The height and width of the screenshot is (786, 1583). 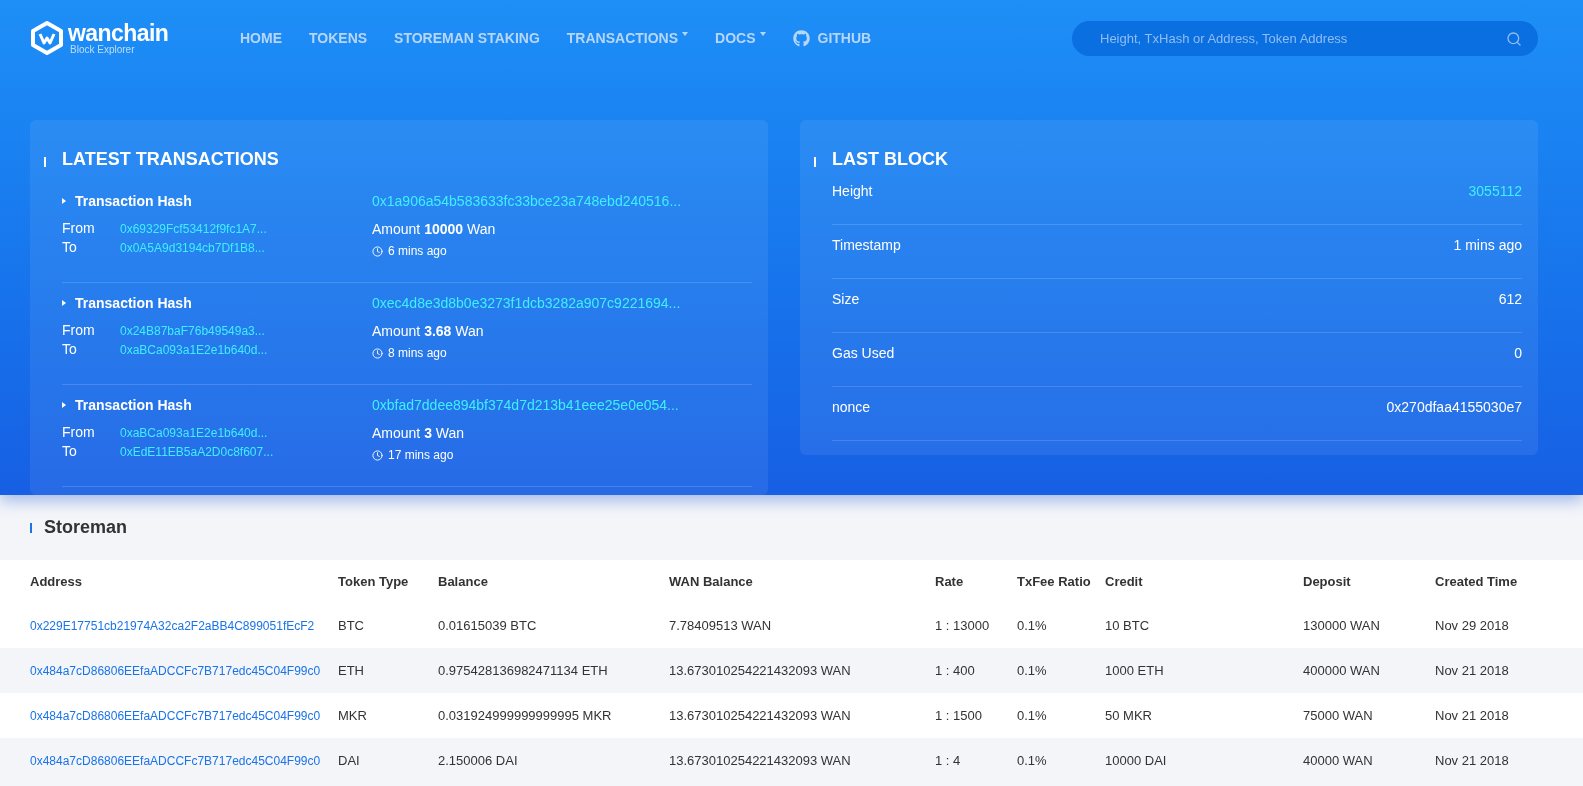 I want to click on column-header: TxFee Ratio, so click(x=1054, y=581).